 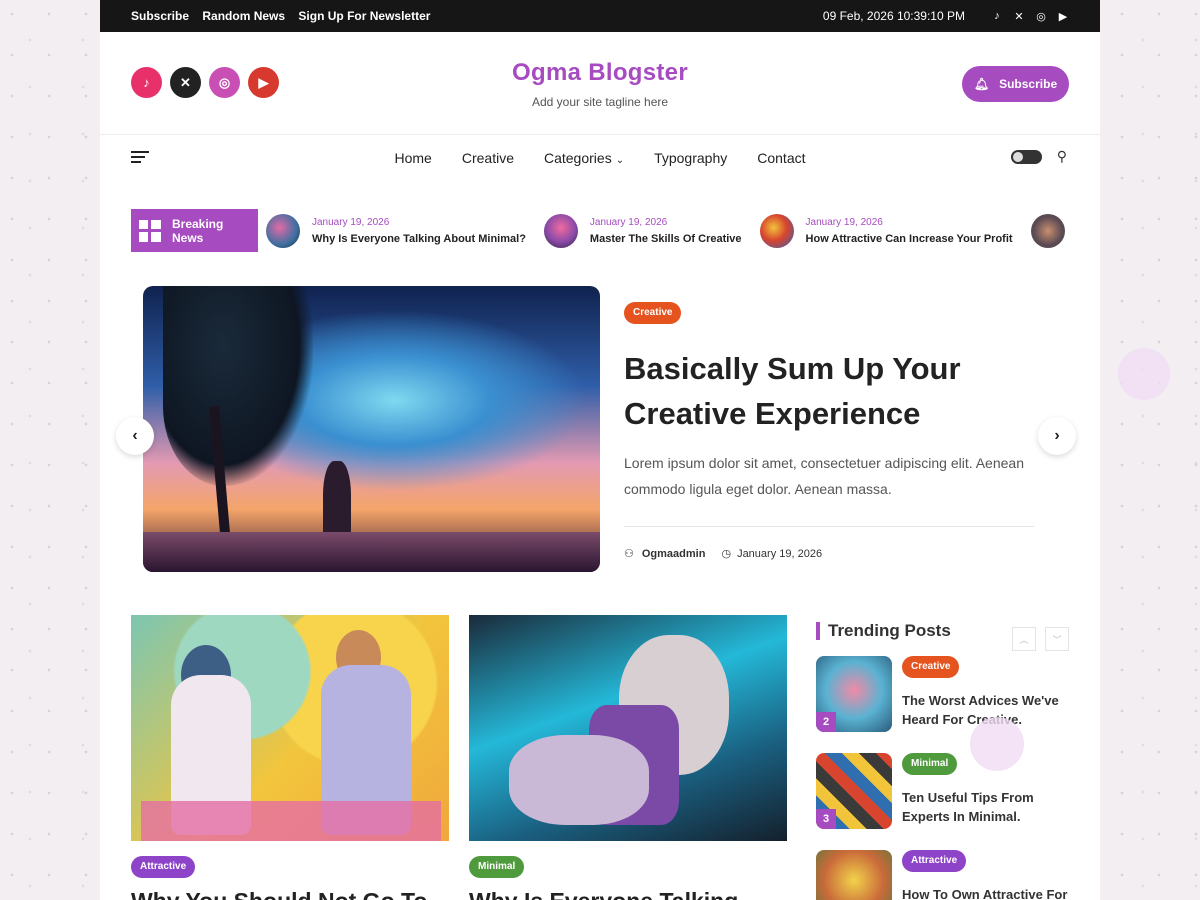 What do you see at coordinates (600, 73) in the screenshot?
I see `site-title: Ogma Blogster` at bounding box center [600, 73].